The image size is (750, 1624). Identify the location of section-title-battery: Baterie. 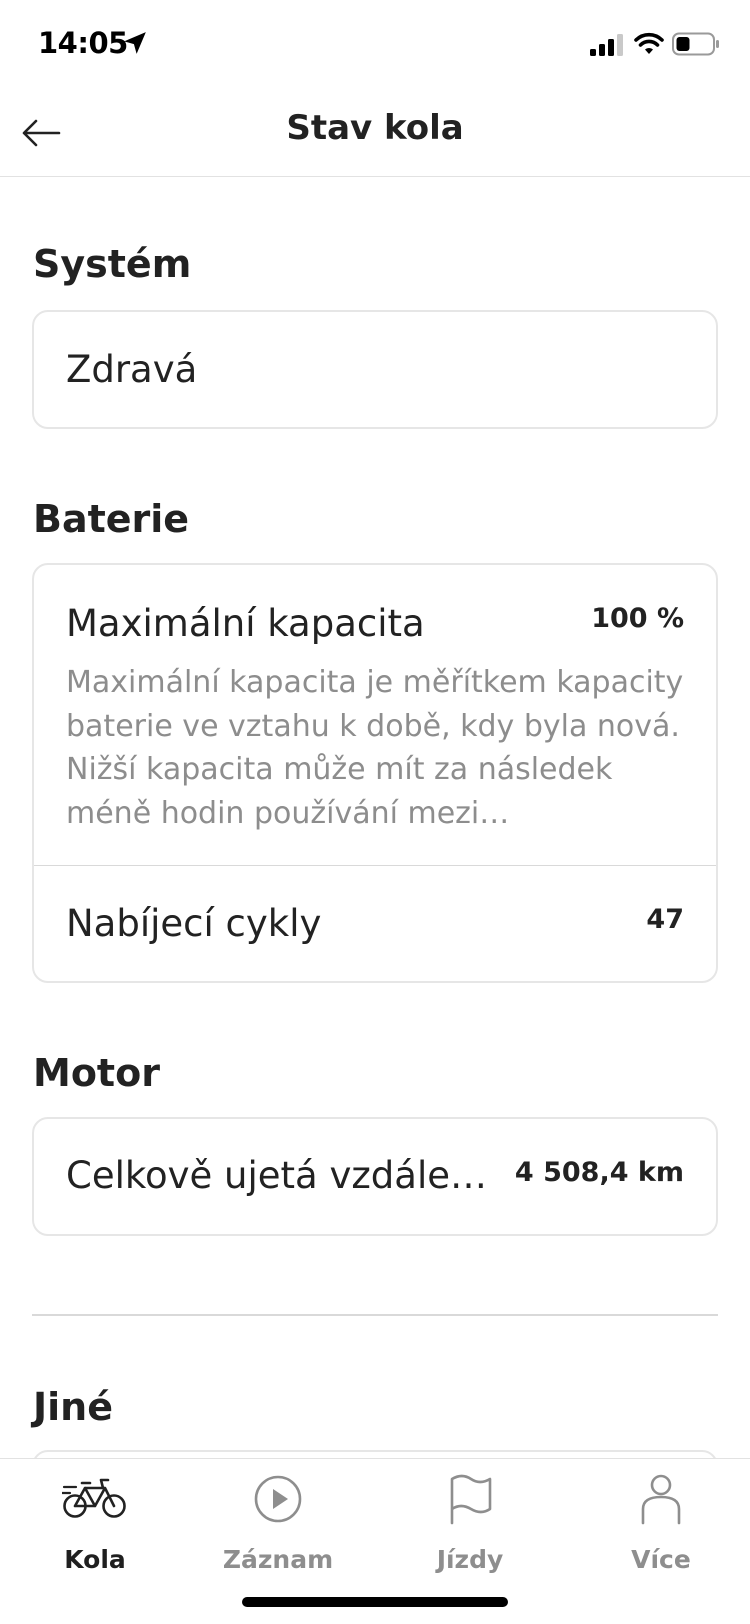
(111, 519).